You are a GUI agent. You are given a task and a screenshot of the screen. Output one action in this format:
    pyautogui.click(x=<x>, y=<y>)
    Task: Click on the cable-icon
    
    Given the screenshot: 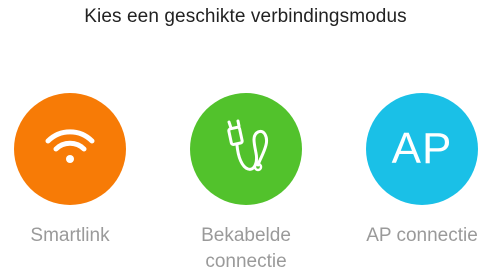 What is the action you would take?
    pyautogui.click(x=246, y=149)
    